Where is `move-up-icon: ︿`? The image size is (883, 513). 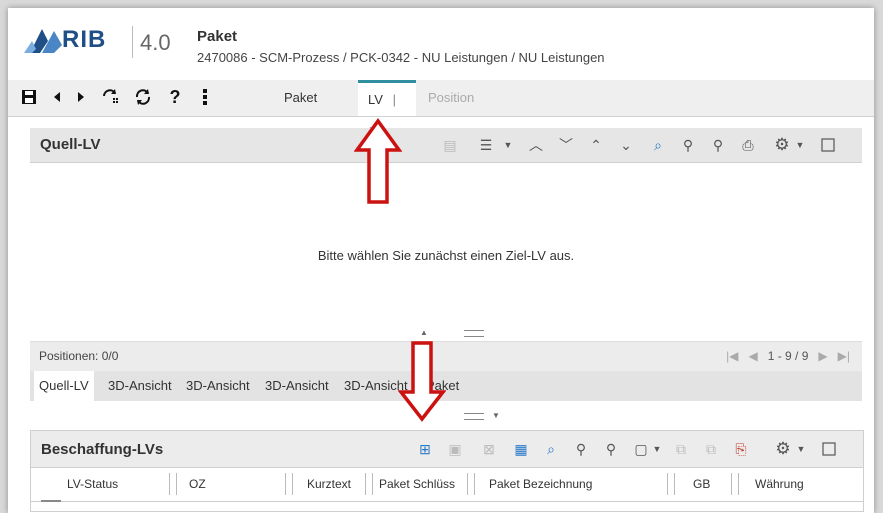
move-up-icon: ︿ is located at coordinates (536, 145).